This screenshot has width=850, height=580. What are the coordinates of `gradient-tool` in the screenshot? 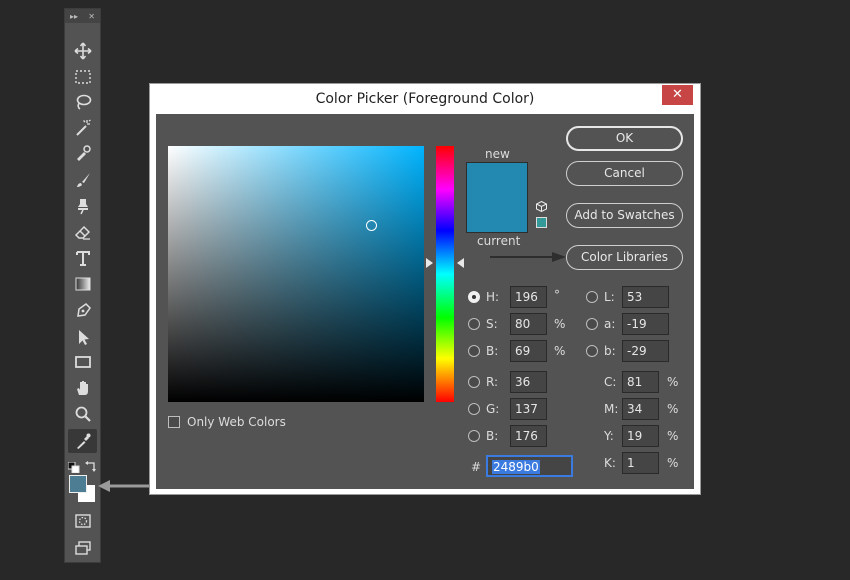 It's located at (82, 284).